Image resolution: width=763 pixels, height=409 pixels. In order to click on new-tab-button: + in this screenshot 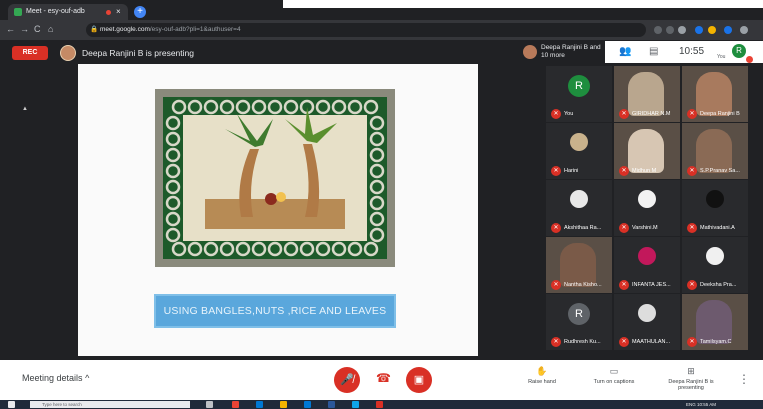, I will do `click(140, 12)`.